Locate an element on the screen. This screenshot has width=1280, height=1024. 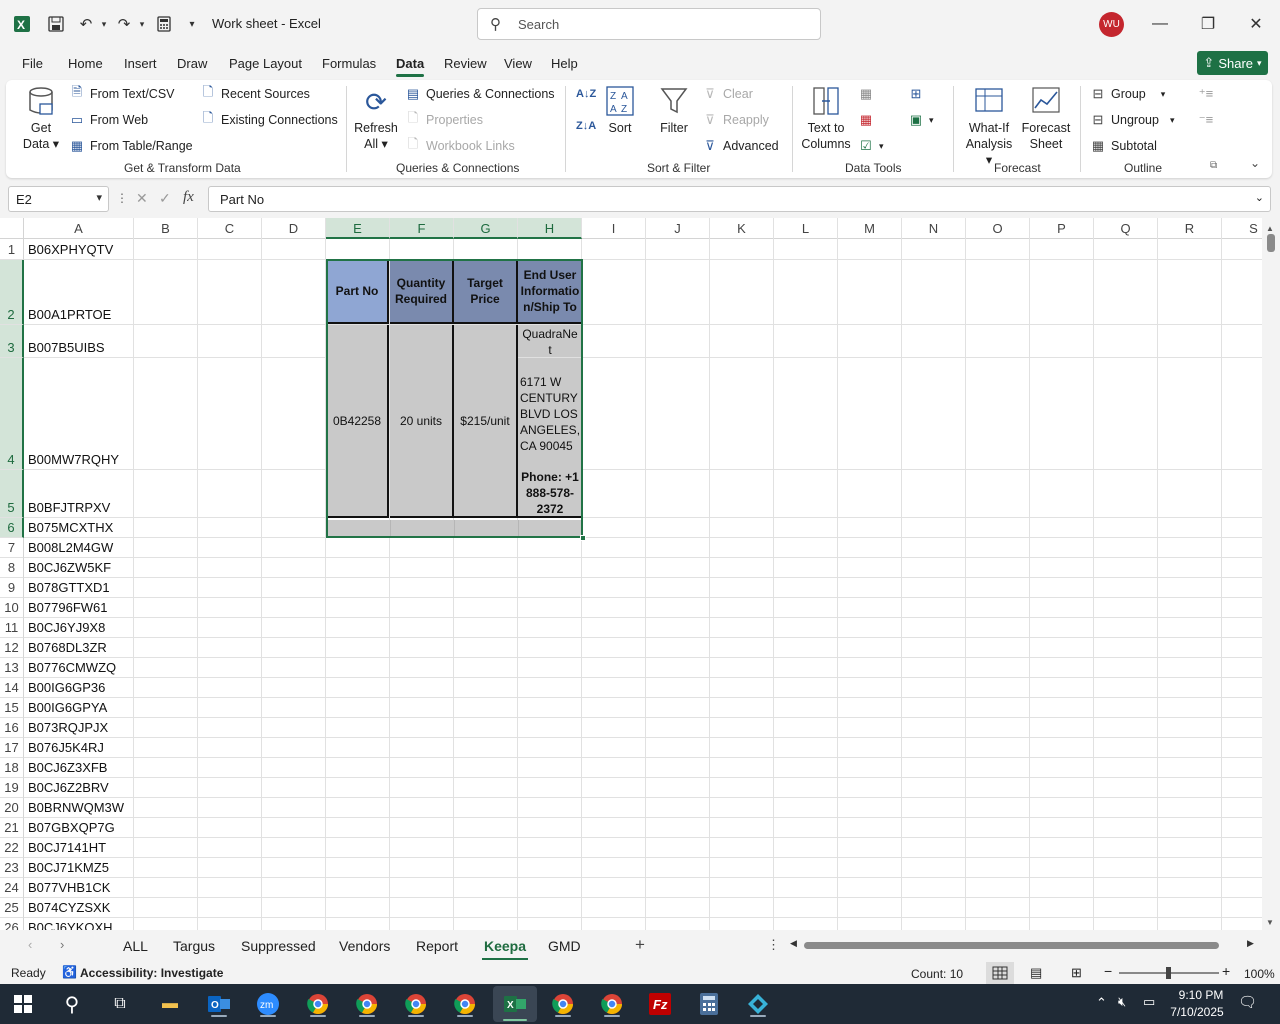
cell-a: B06XPHYQTV is located at coordinates (70, 249).